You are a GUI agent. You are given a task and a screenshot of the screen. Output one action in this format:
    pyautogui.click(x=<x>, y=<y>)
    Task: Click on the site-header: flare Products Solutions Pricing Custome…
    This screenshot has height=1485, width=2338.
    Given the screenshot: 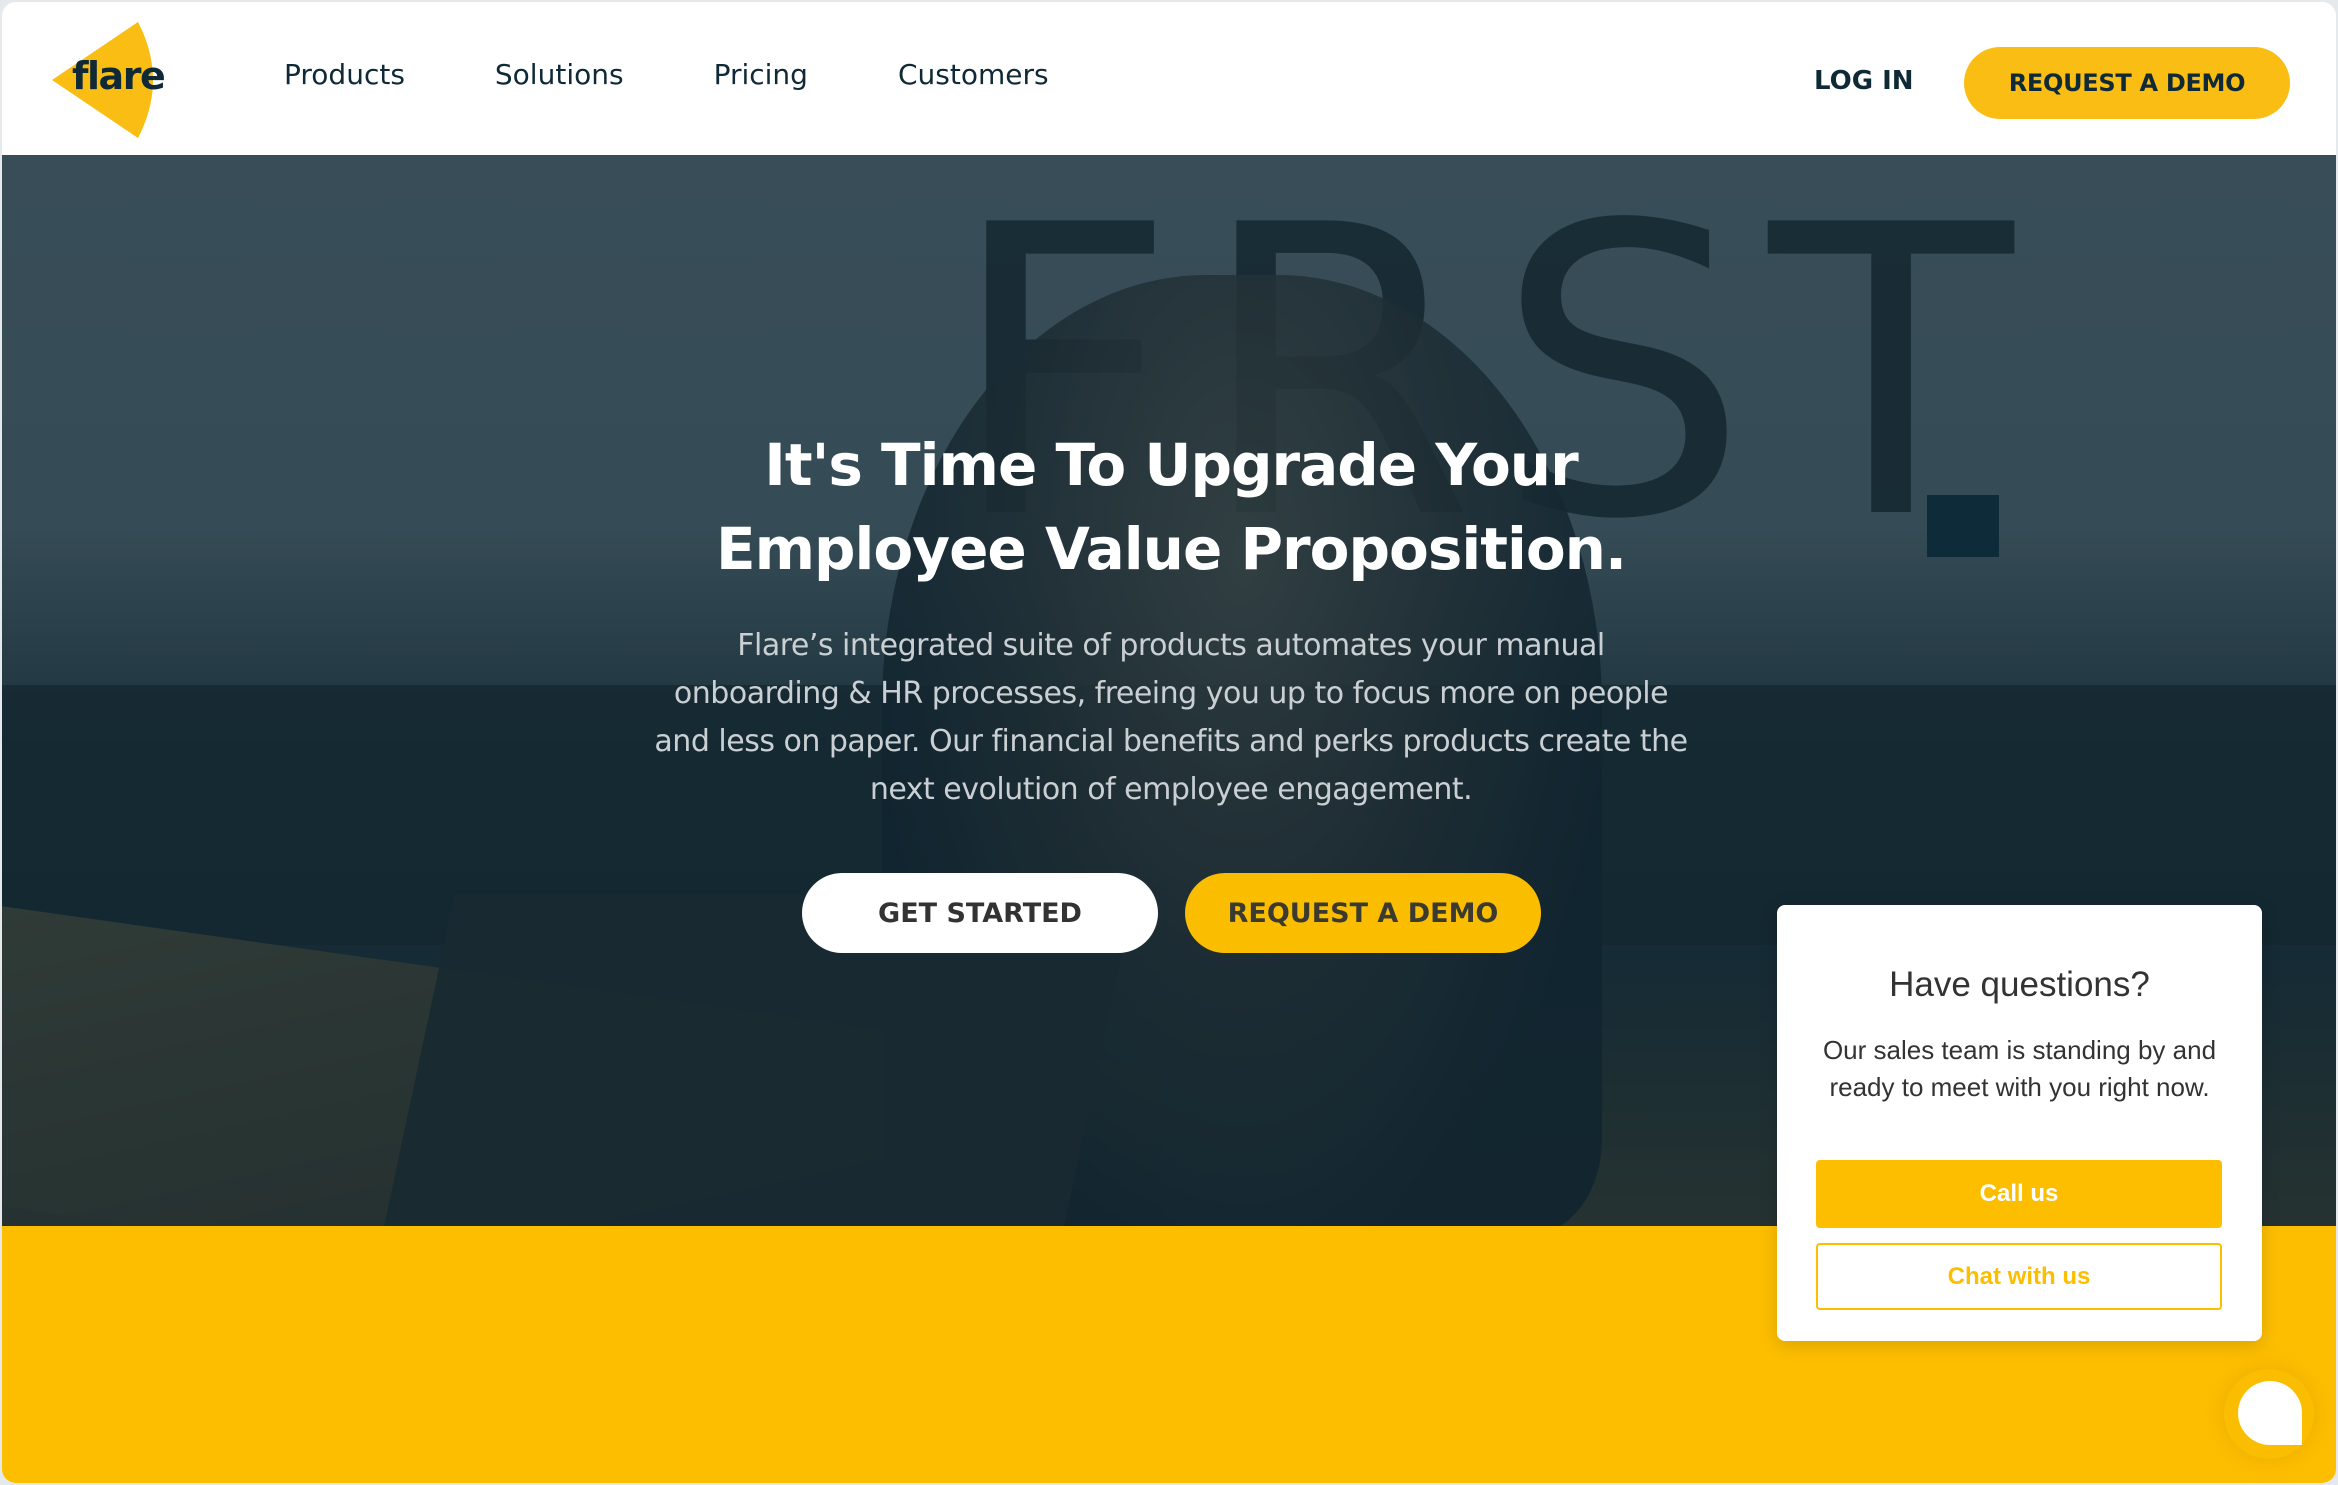 What is the action you would take?
    pyautogui.click(x=1169, y=78)
    